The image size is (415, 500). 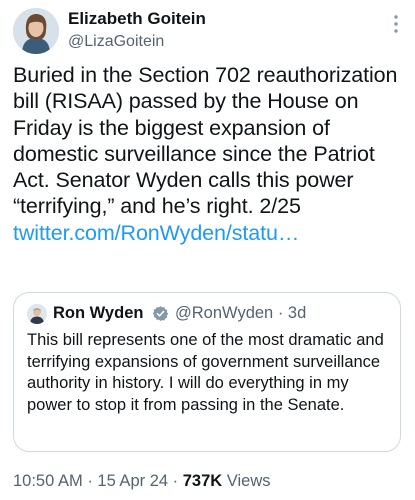 I want to click on views-count: 737K, so click(x=202, y=481).